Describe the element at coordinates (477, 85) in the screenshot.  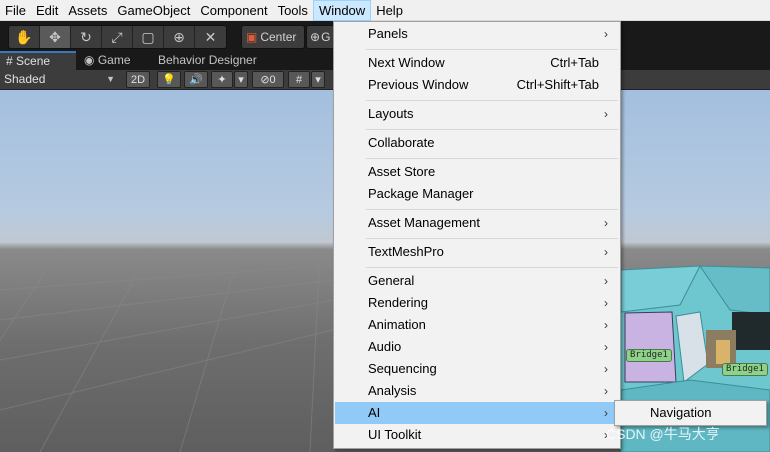
I see `menu-item-previous-window: Previous Window Ctrl+Shift+Tab` at that location.